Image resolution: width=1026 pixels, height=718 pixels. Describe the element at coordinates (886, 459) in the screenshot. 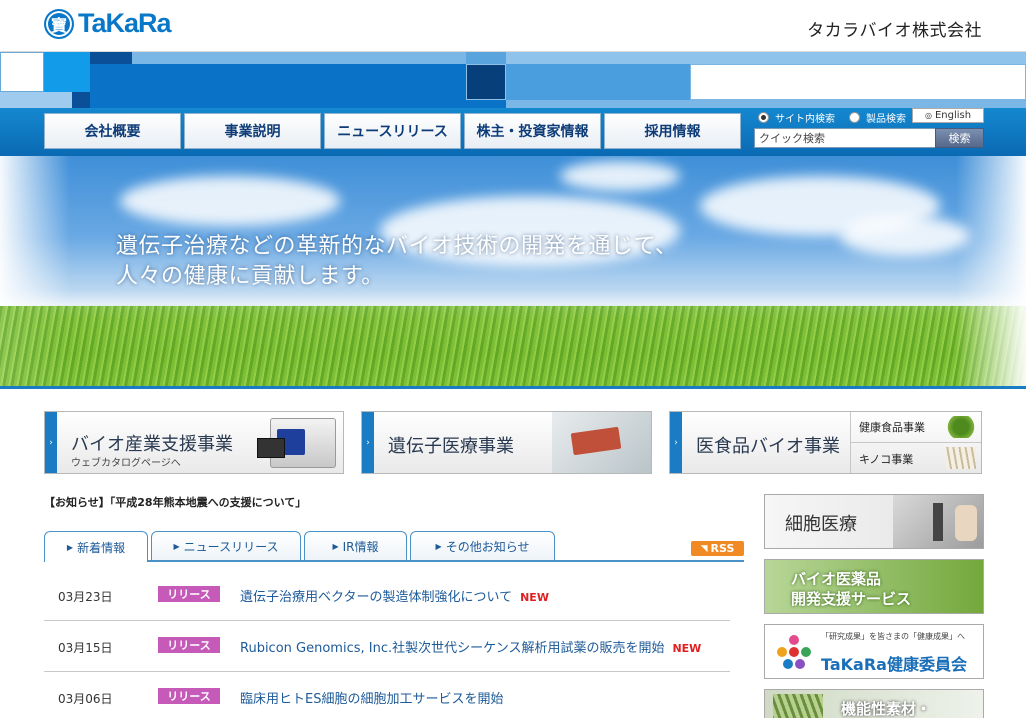

I see `link-mushroom-label: キノコ事業` at that location.